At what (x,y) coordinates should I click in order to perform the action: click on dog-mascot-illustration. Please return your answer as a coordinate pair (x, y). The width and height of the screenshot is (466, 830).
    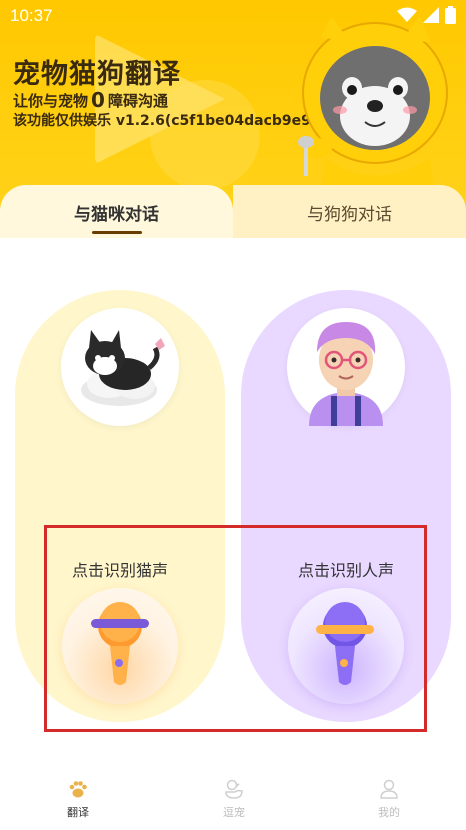
    Looking at the image, I should click on (373, 108).